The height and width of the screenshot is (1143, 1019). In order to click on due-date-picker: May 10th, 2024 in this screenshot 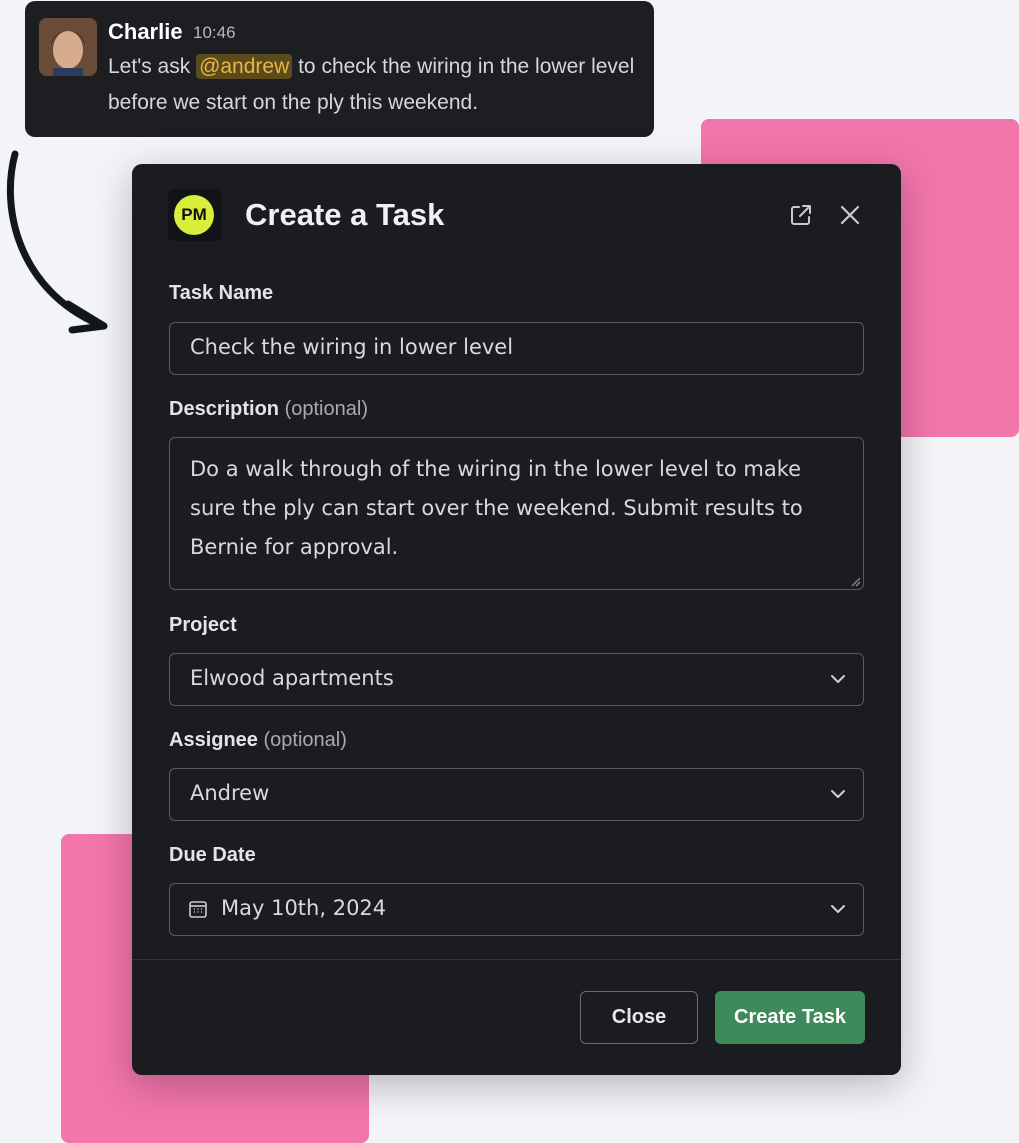, I will do `click(516, 909)`.